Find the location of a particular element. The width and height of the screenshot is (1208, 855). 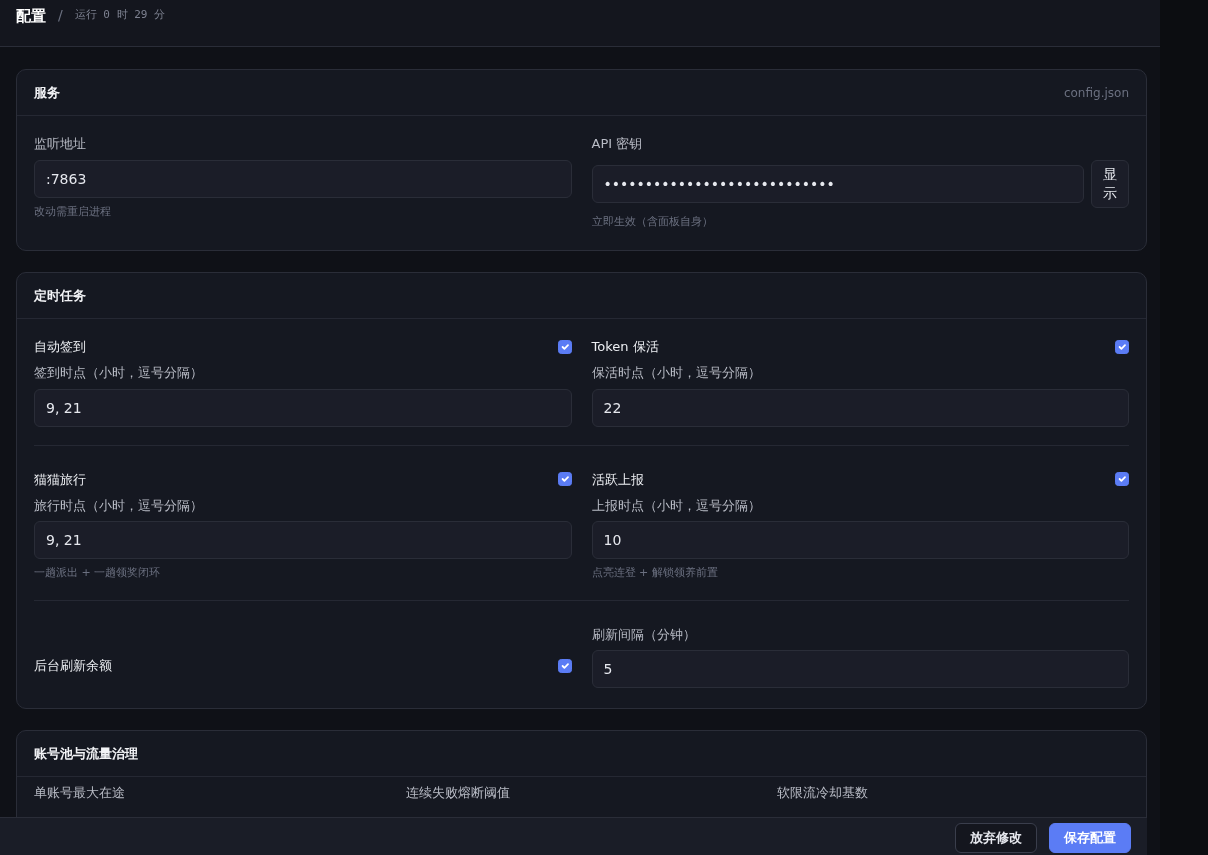

task-title: 猫猫旅行 is located at coordinates (60, 479).